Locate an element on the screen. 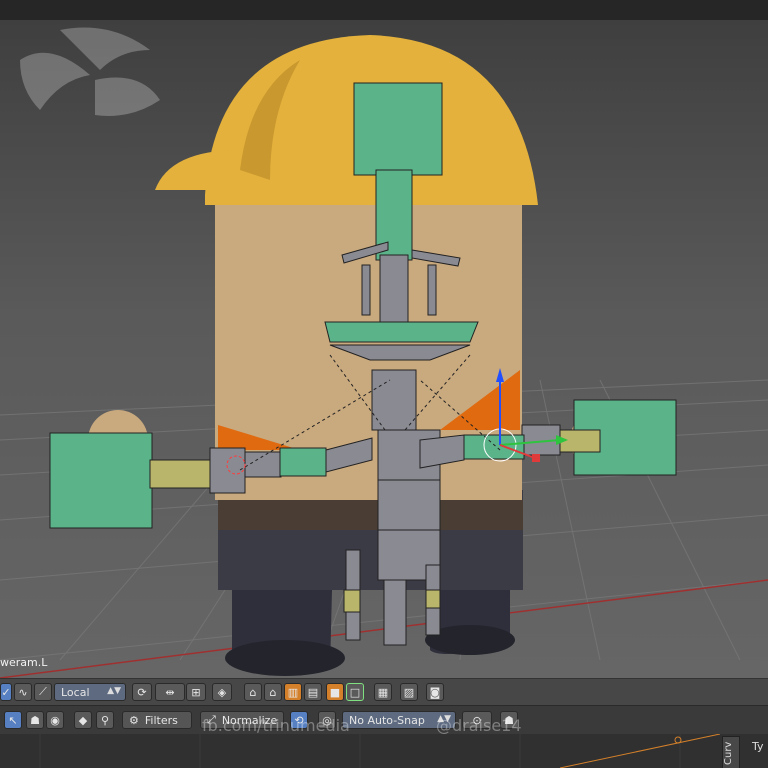 This screenshot has width=768, height=768. eye-bone-left is located at coordinates (366, 290).